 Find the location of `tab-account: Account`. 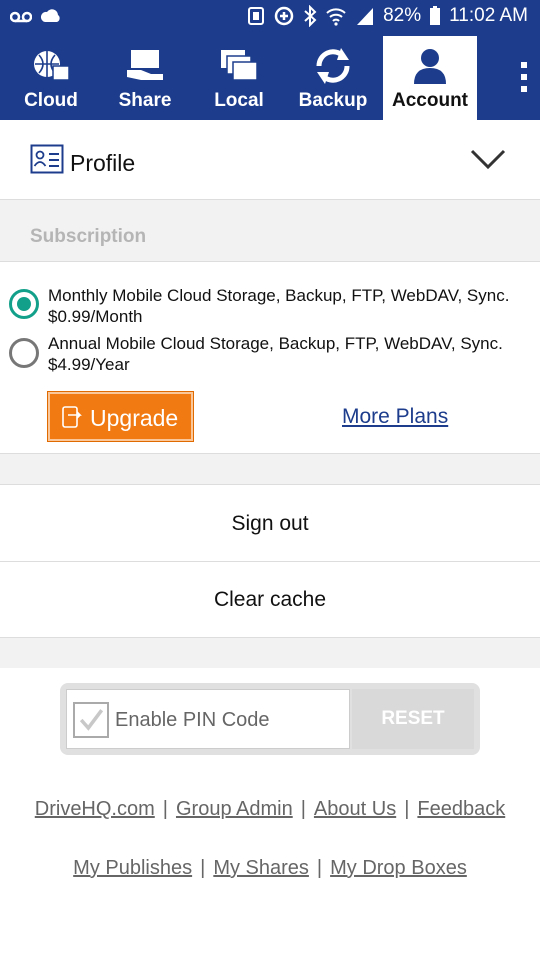

tab-account: Account is located at coordinates (430, 78).